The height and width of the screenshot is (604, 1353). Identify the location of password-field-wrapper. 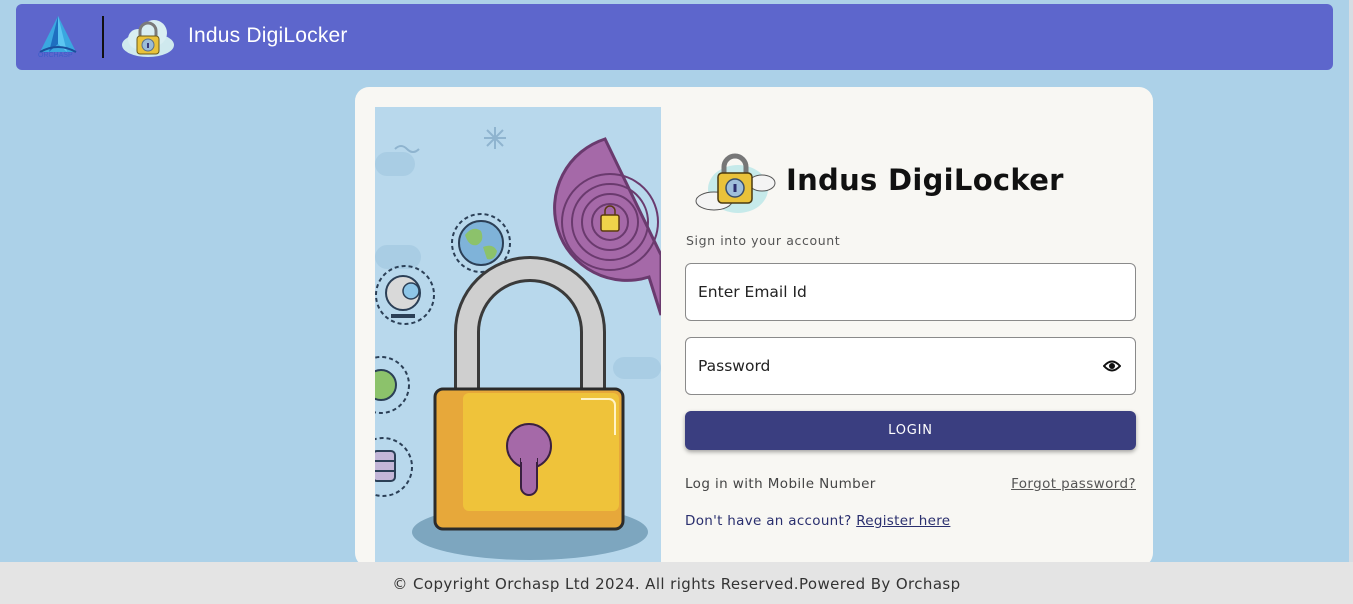
(910, 366).